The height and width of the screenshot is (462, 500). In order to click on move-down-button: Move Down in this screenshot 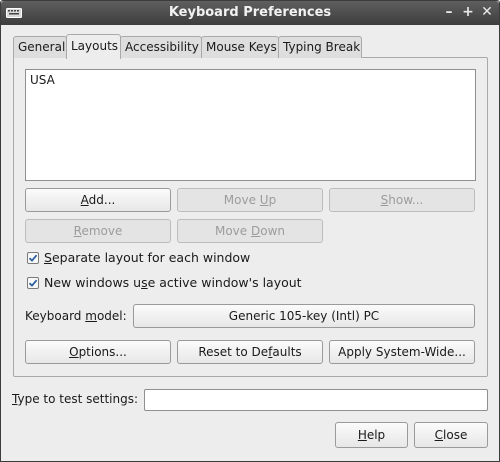, I will do `click(250, 231)`.